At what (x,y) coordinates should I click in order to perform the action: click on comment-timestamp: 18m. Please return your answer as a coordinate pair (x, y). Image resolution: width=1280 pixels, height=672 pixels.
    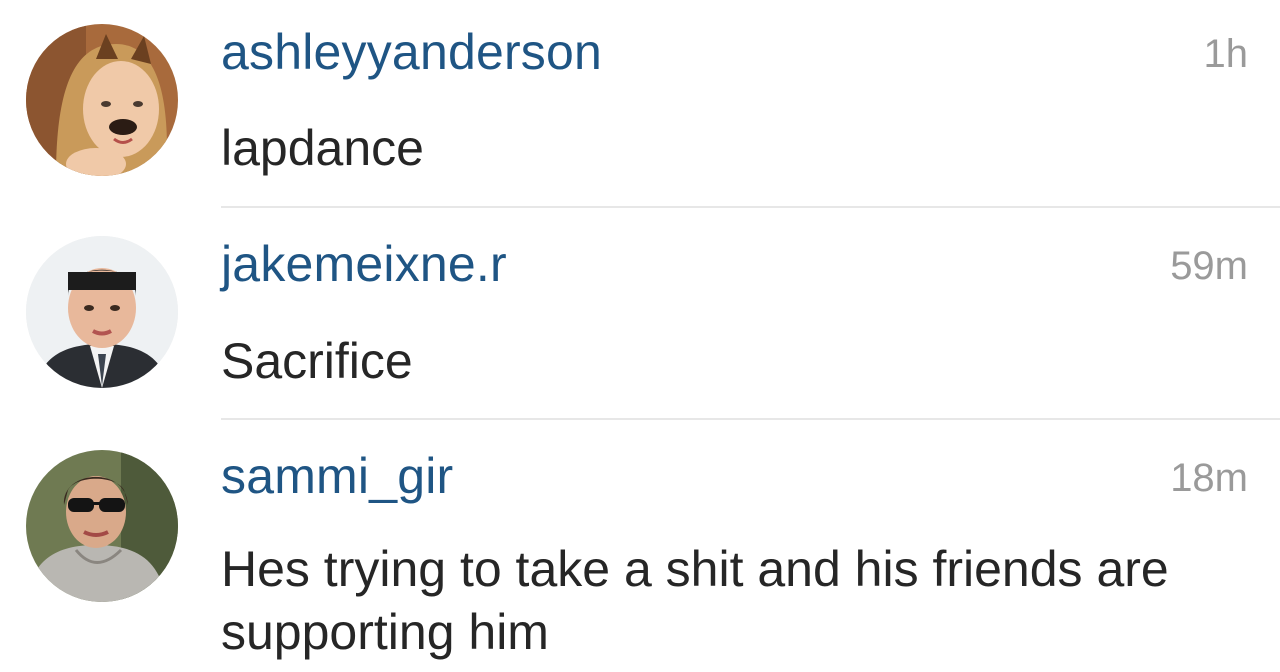
    Looking at the image, I should click on (1209, 478).